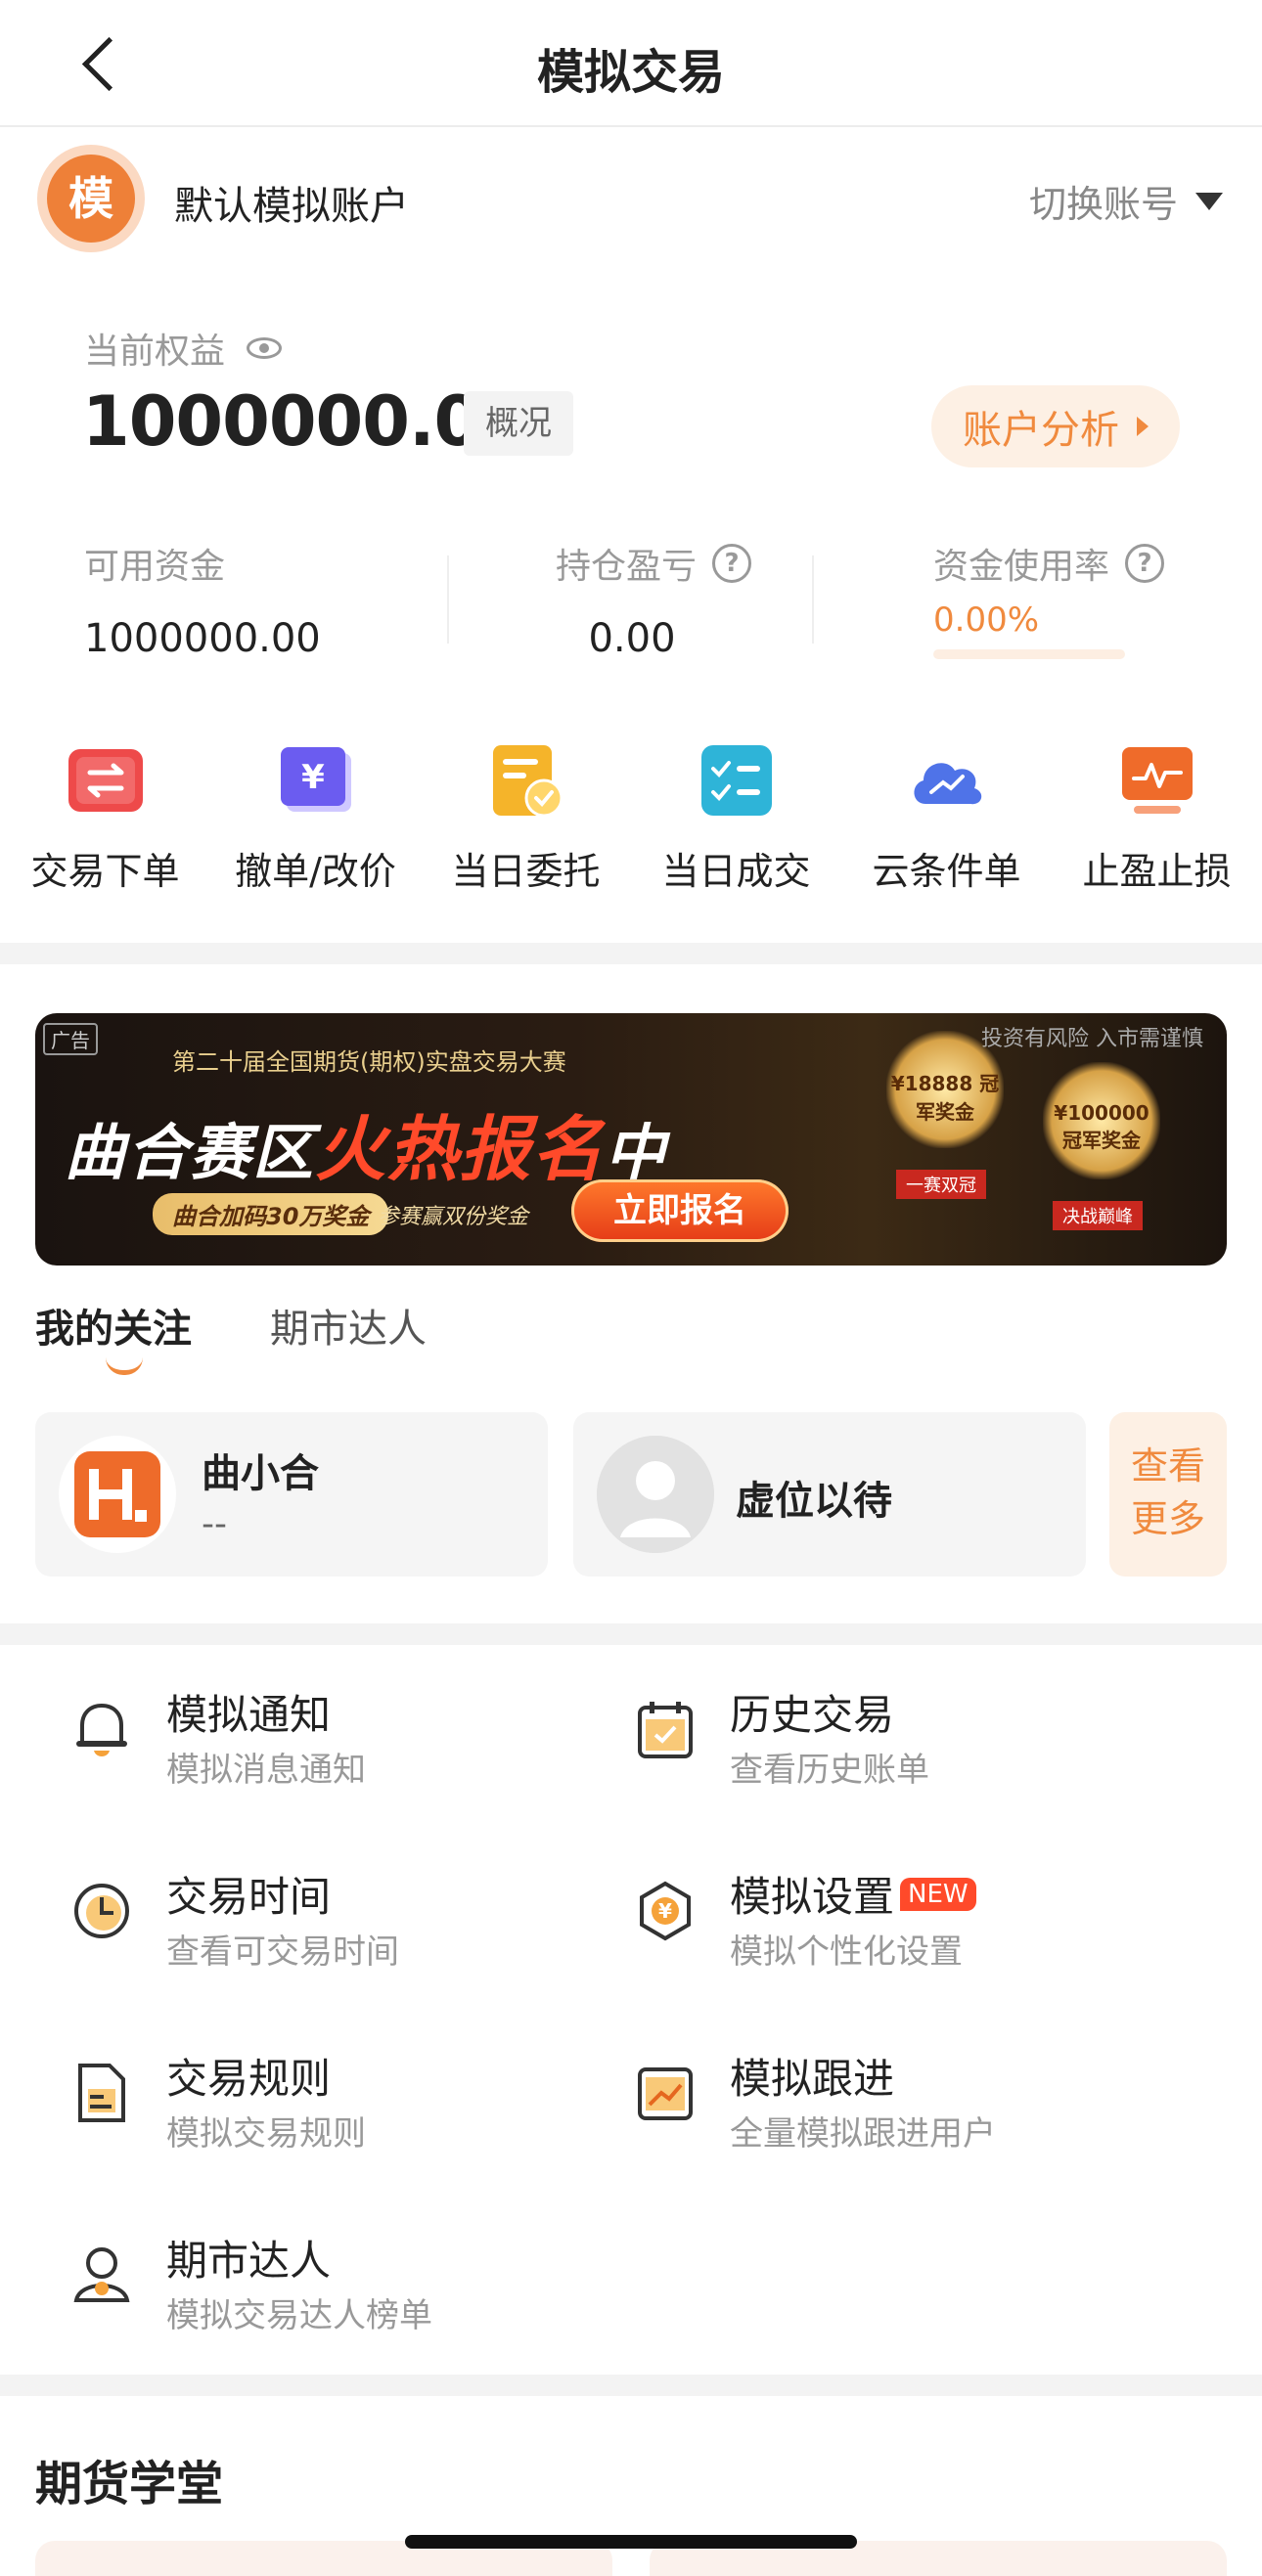 This screenshot has width=1262, height=2576. Describe the element at coordinates (1168, 1494) in the screenshot. I see `view-more-button: 查看 更多` at that location.